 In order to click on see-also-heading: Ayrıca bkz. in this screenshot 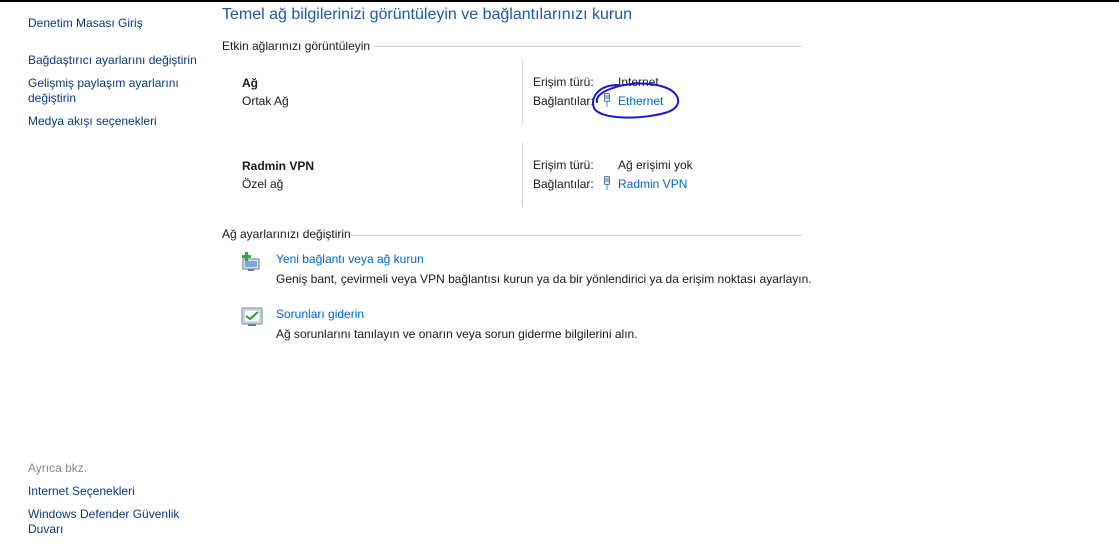, I will do `click(58, 468)`.